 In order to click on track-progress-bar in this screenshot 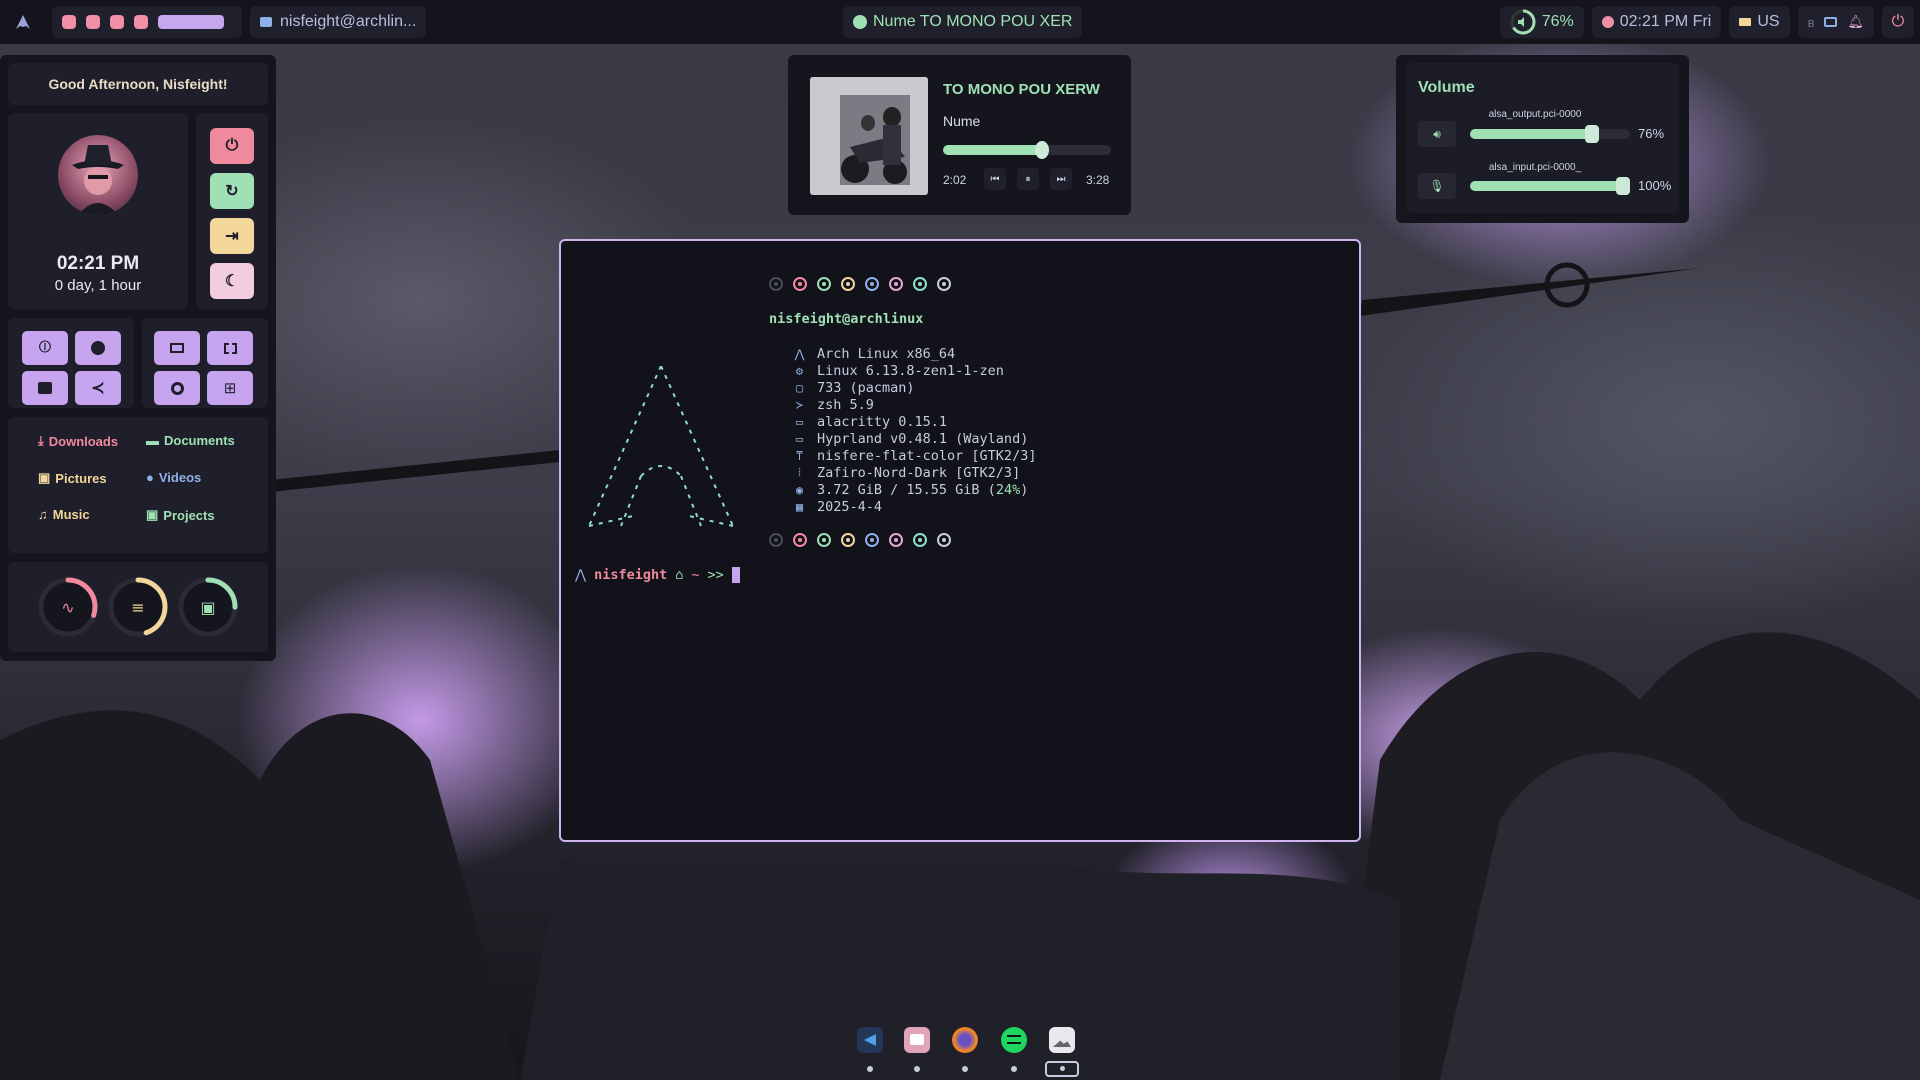, I will do `click(1027, 150)`.